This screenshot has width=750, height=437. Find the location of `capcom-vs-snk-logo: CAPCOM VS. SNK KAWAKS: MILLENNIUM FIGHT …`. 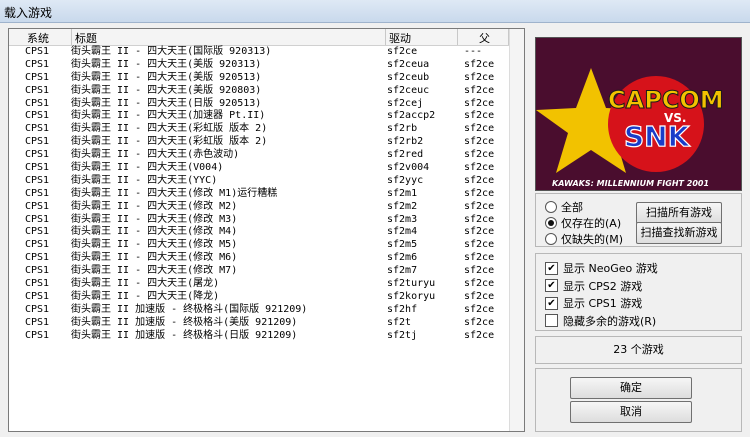

capcom-vs-snk-logo: CAPCOM VS. SNK KAWAKS: MILLENNIUM FIGHT … is located at coordinates (638, 114).